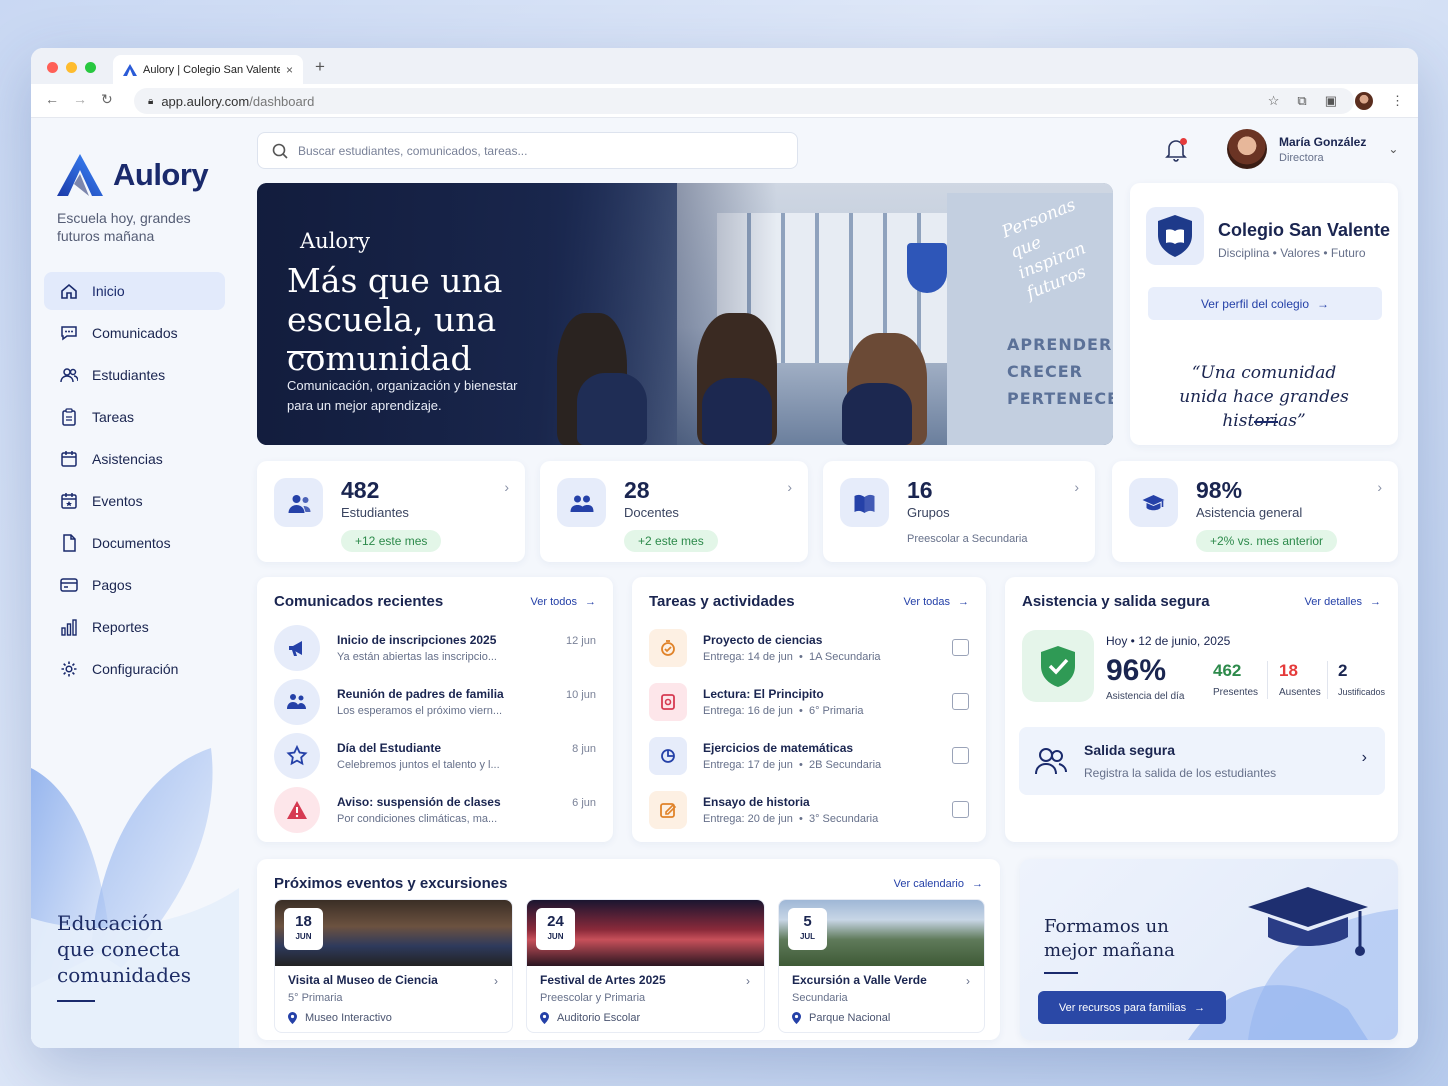 This screenshot has width=1448, height=1086. Describe the element at coordinates (52, 99) in the screenshot. I see `back-icon: ←` at that location.